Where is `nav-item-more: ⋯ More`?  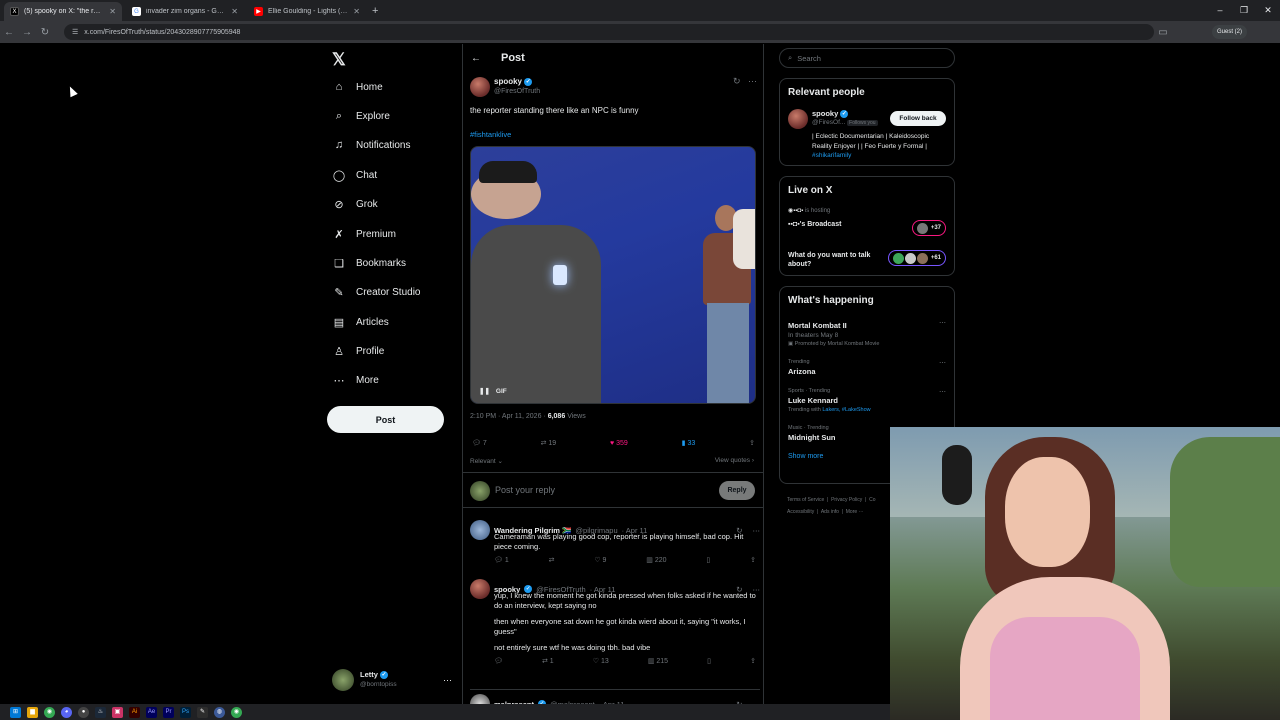
nav-item-more: ⋯ More is located at coordinates (356, 380).